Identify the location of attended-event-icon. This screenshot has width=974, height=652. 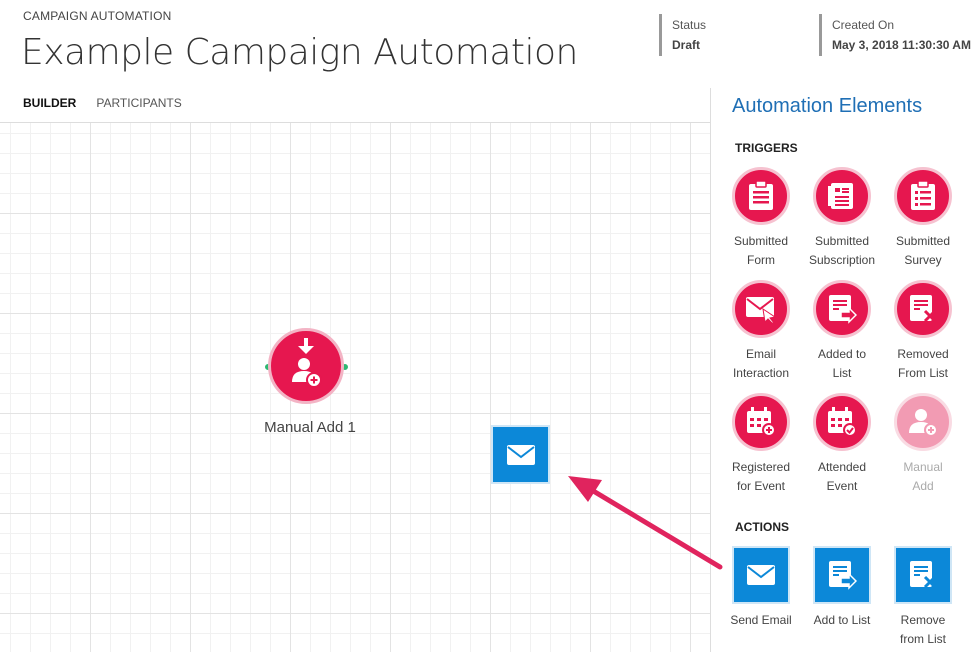
(842, 422).